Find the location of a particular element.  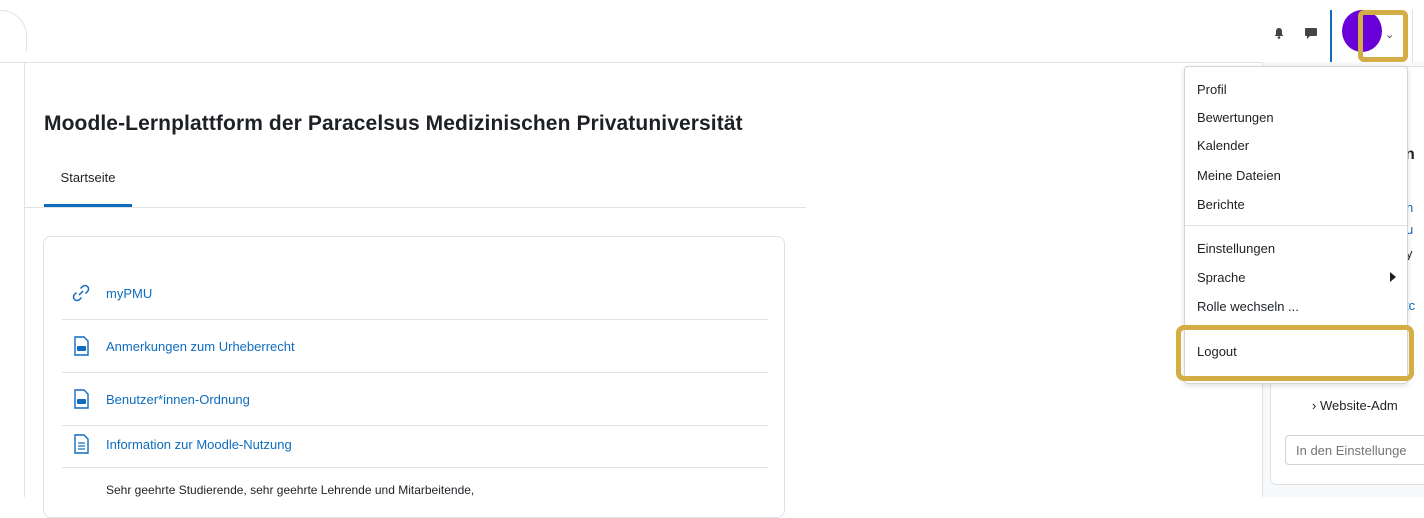

menu-item-meine-dateien: Meine Dateien is located at coordinates (1239, 175).